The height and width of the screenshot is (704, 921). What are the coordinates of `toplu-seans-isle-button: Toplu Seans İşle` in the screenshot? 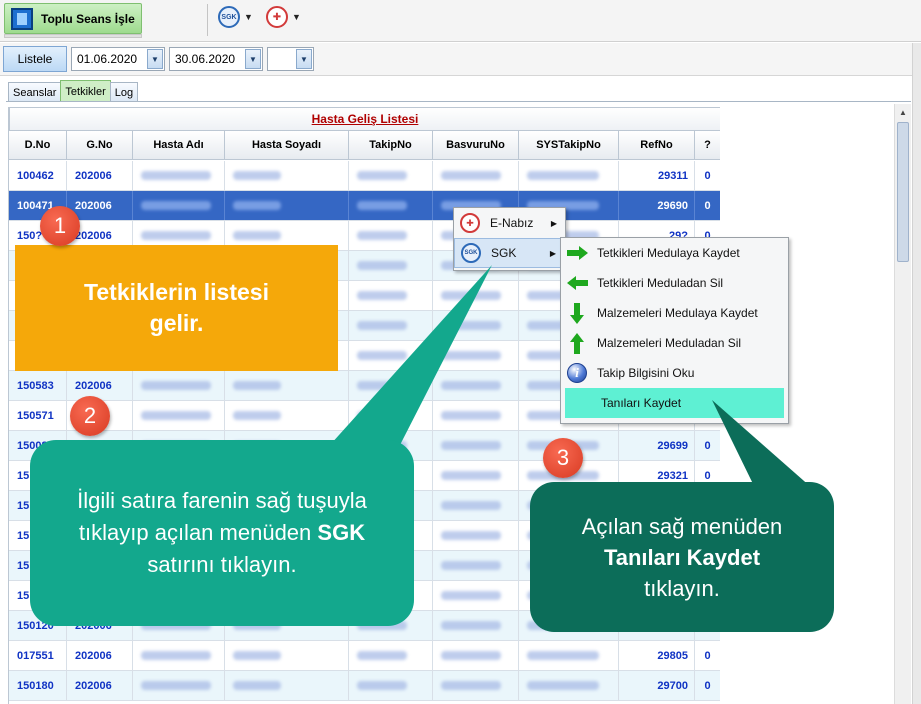 It's located at (73, 18).